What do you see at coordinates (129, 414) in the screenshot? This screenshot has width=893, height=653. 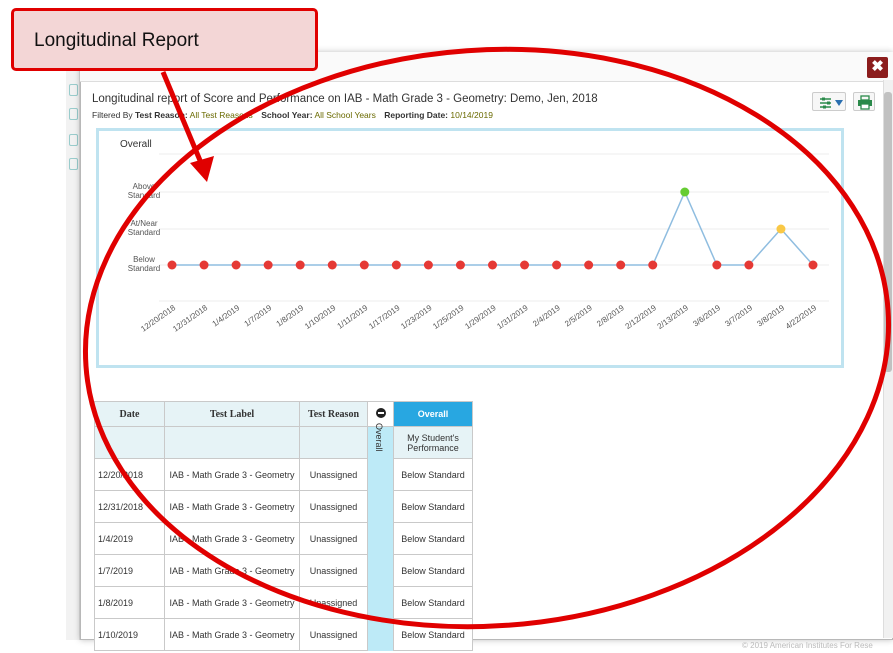 I see `column-header-date: Date` at bounding box center [129, 414].